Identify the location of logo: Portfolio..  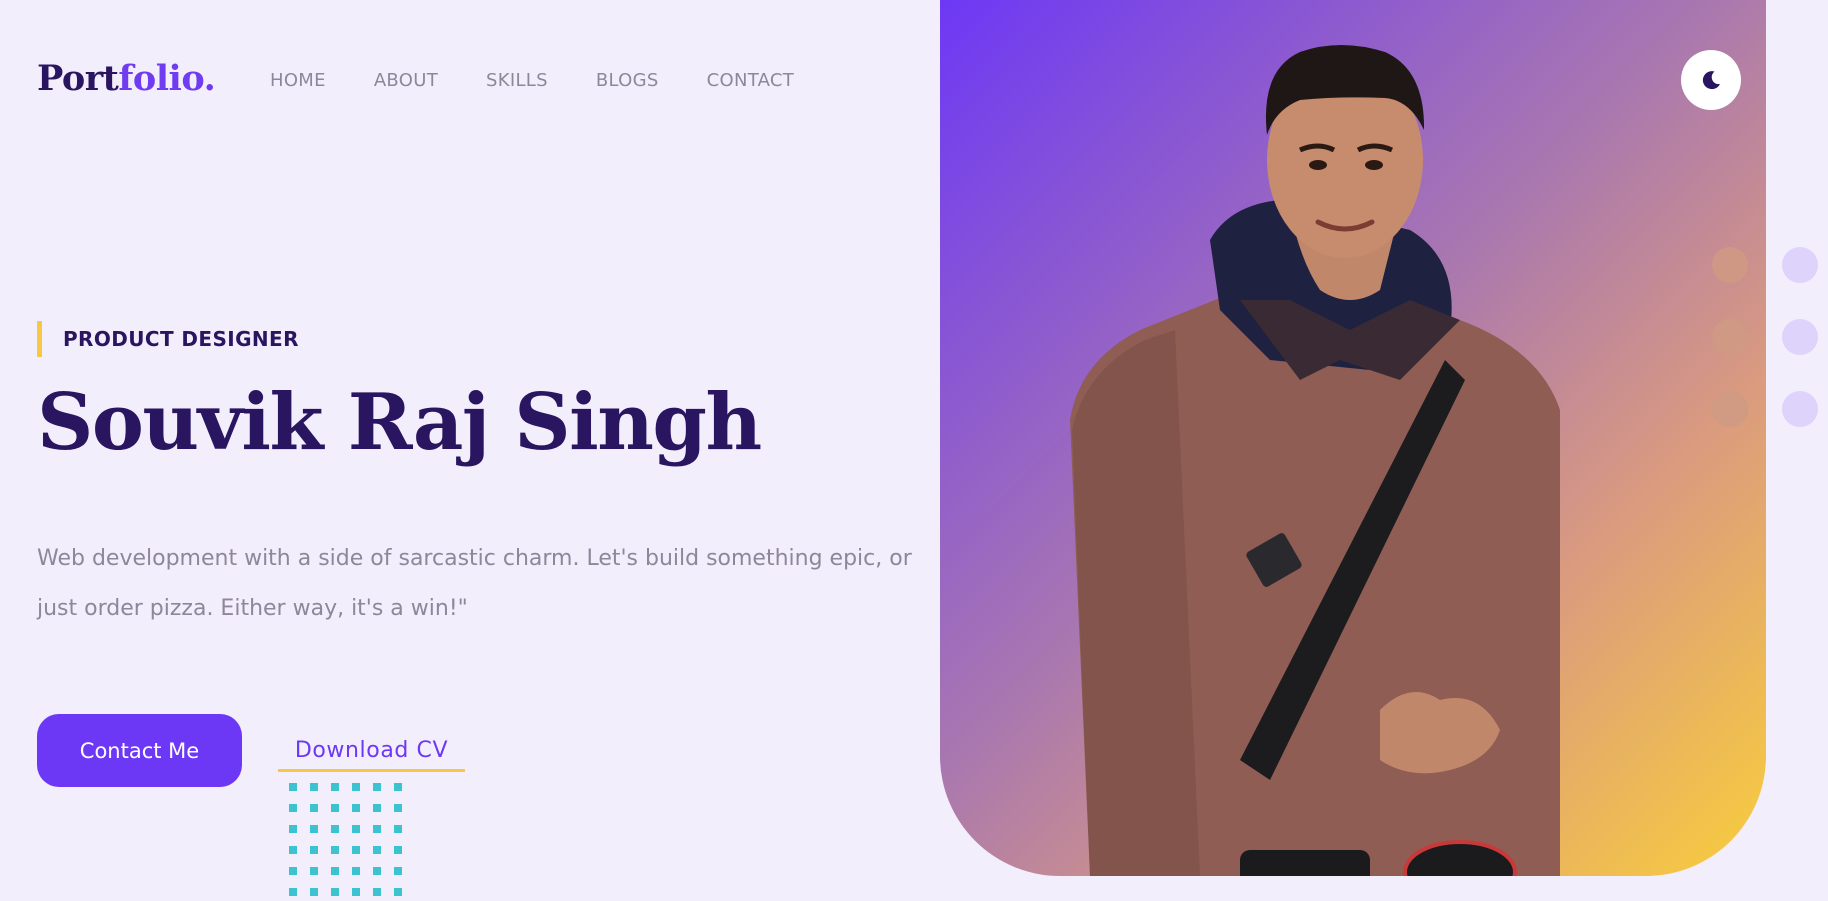
(126, 78).